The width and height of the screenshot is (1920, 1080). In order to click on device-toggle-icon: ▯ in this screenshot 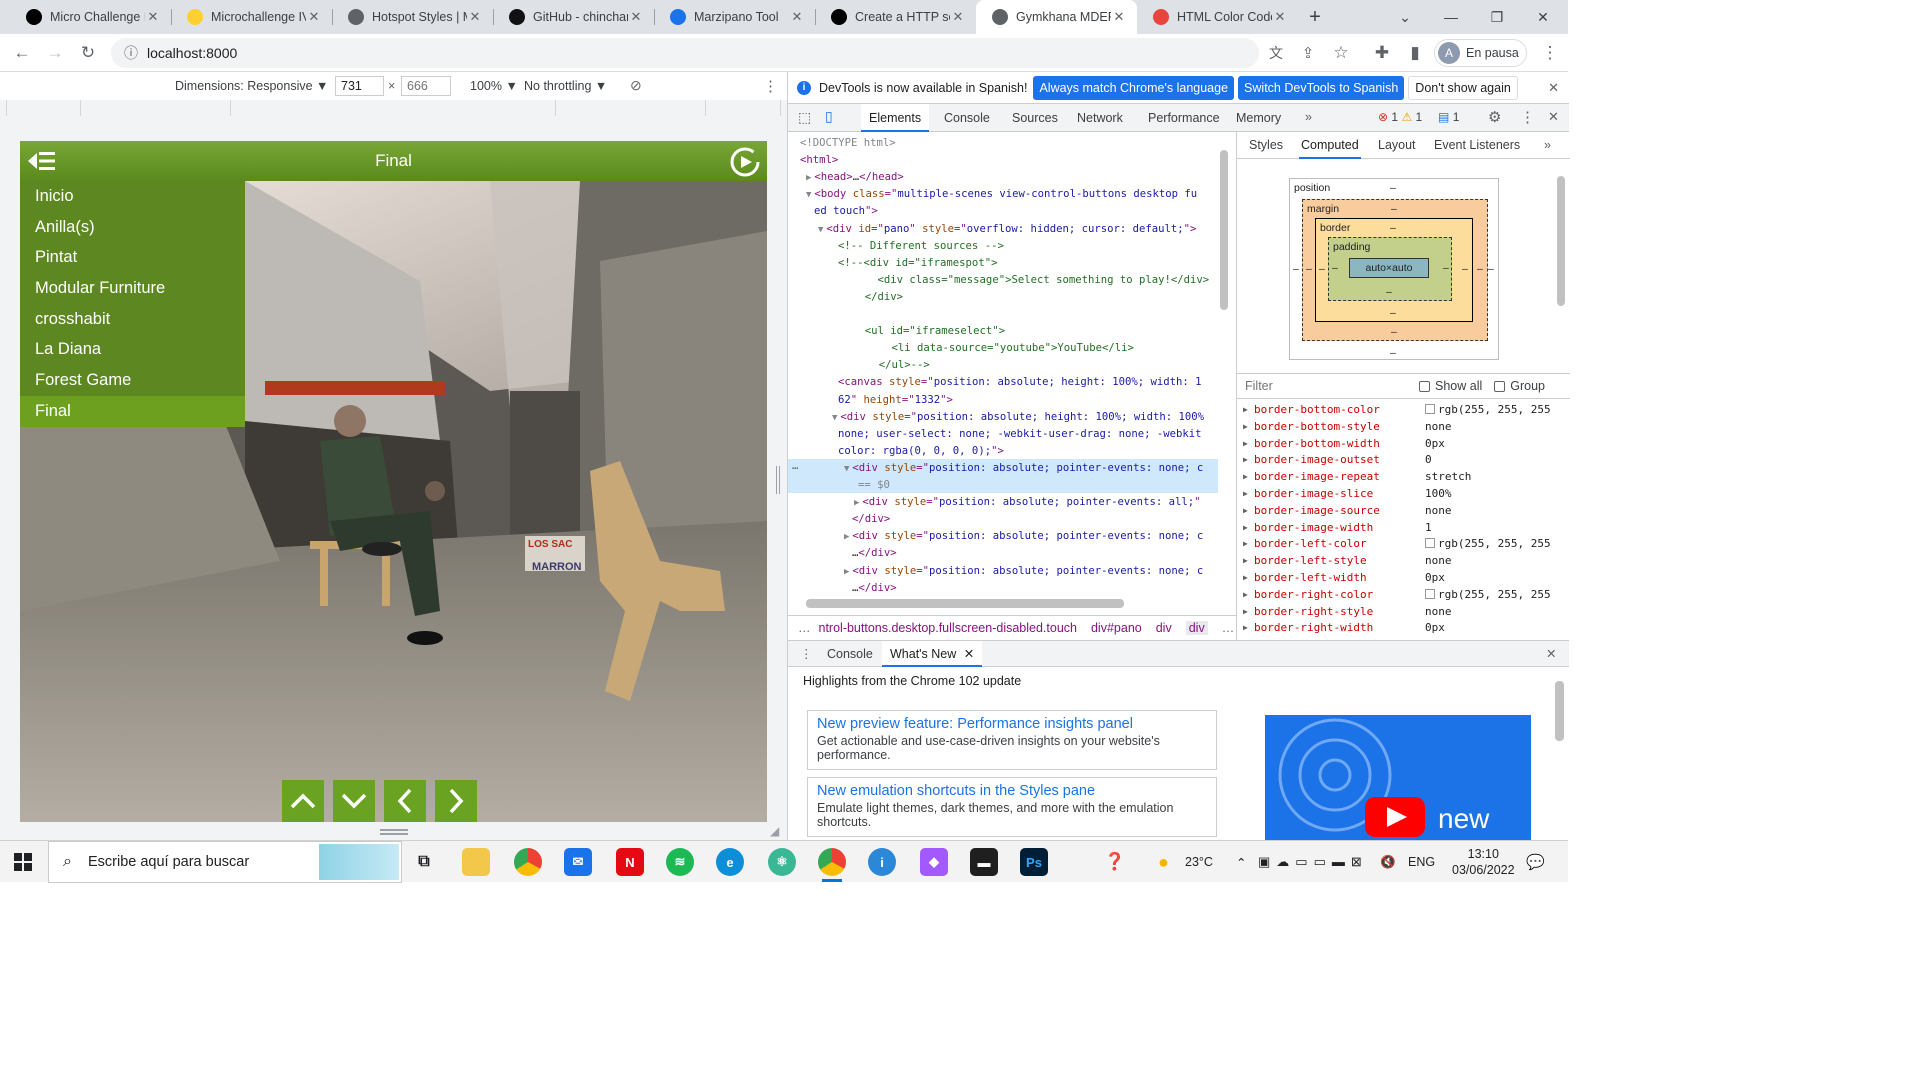, I will do `click(829, 116)`.